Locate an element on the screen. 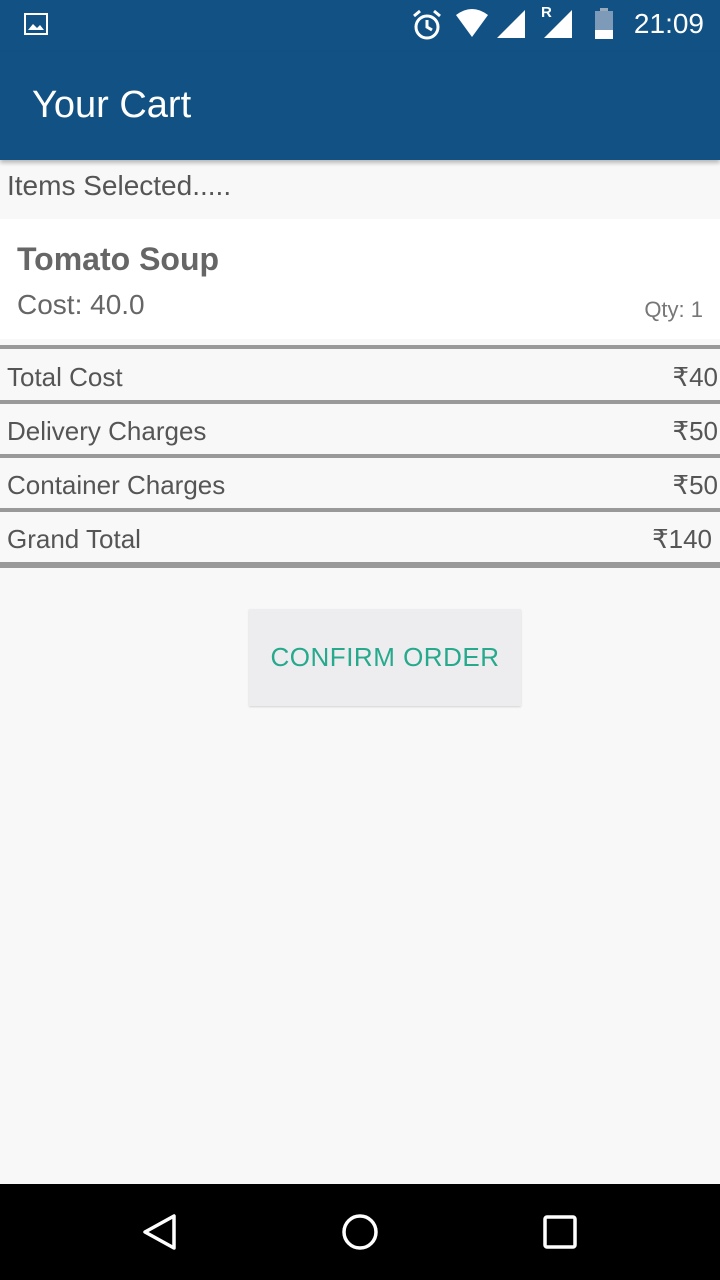  battery-icon is located at coordinates (604, 23).